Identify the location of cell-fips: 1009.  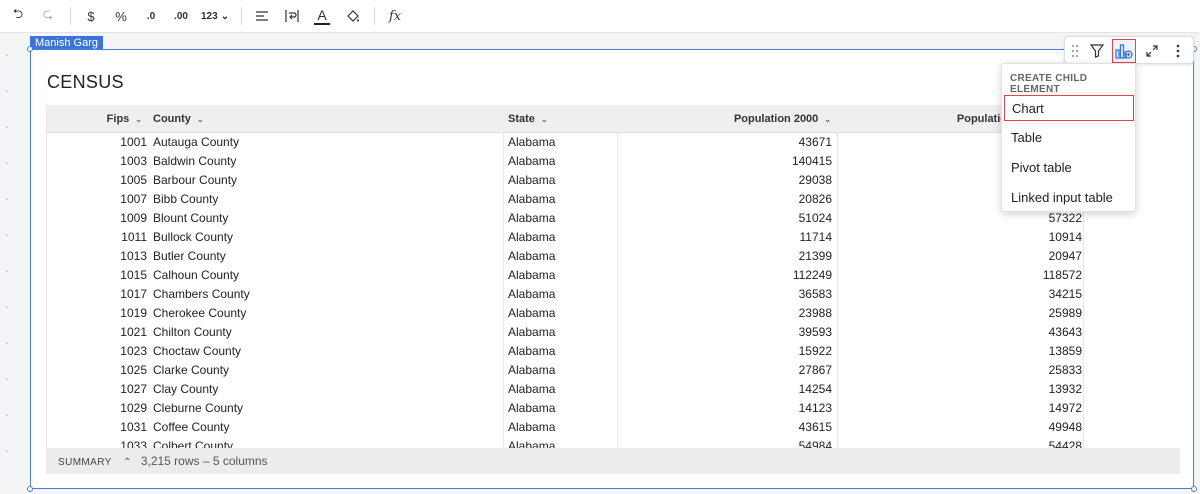
(97, 218).